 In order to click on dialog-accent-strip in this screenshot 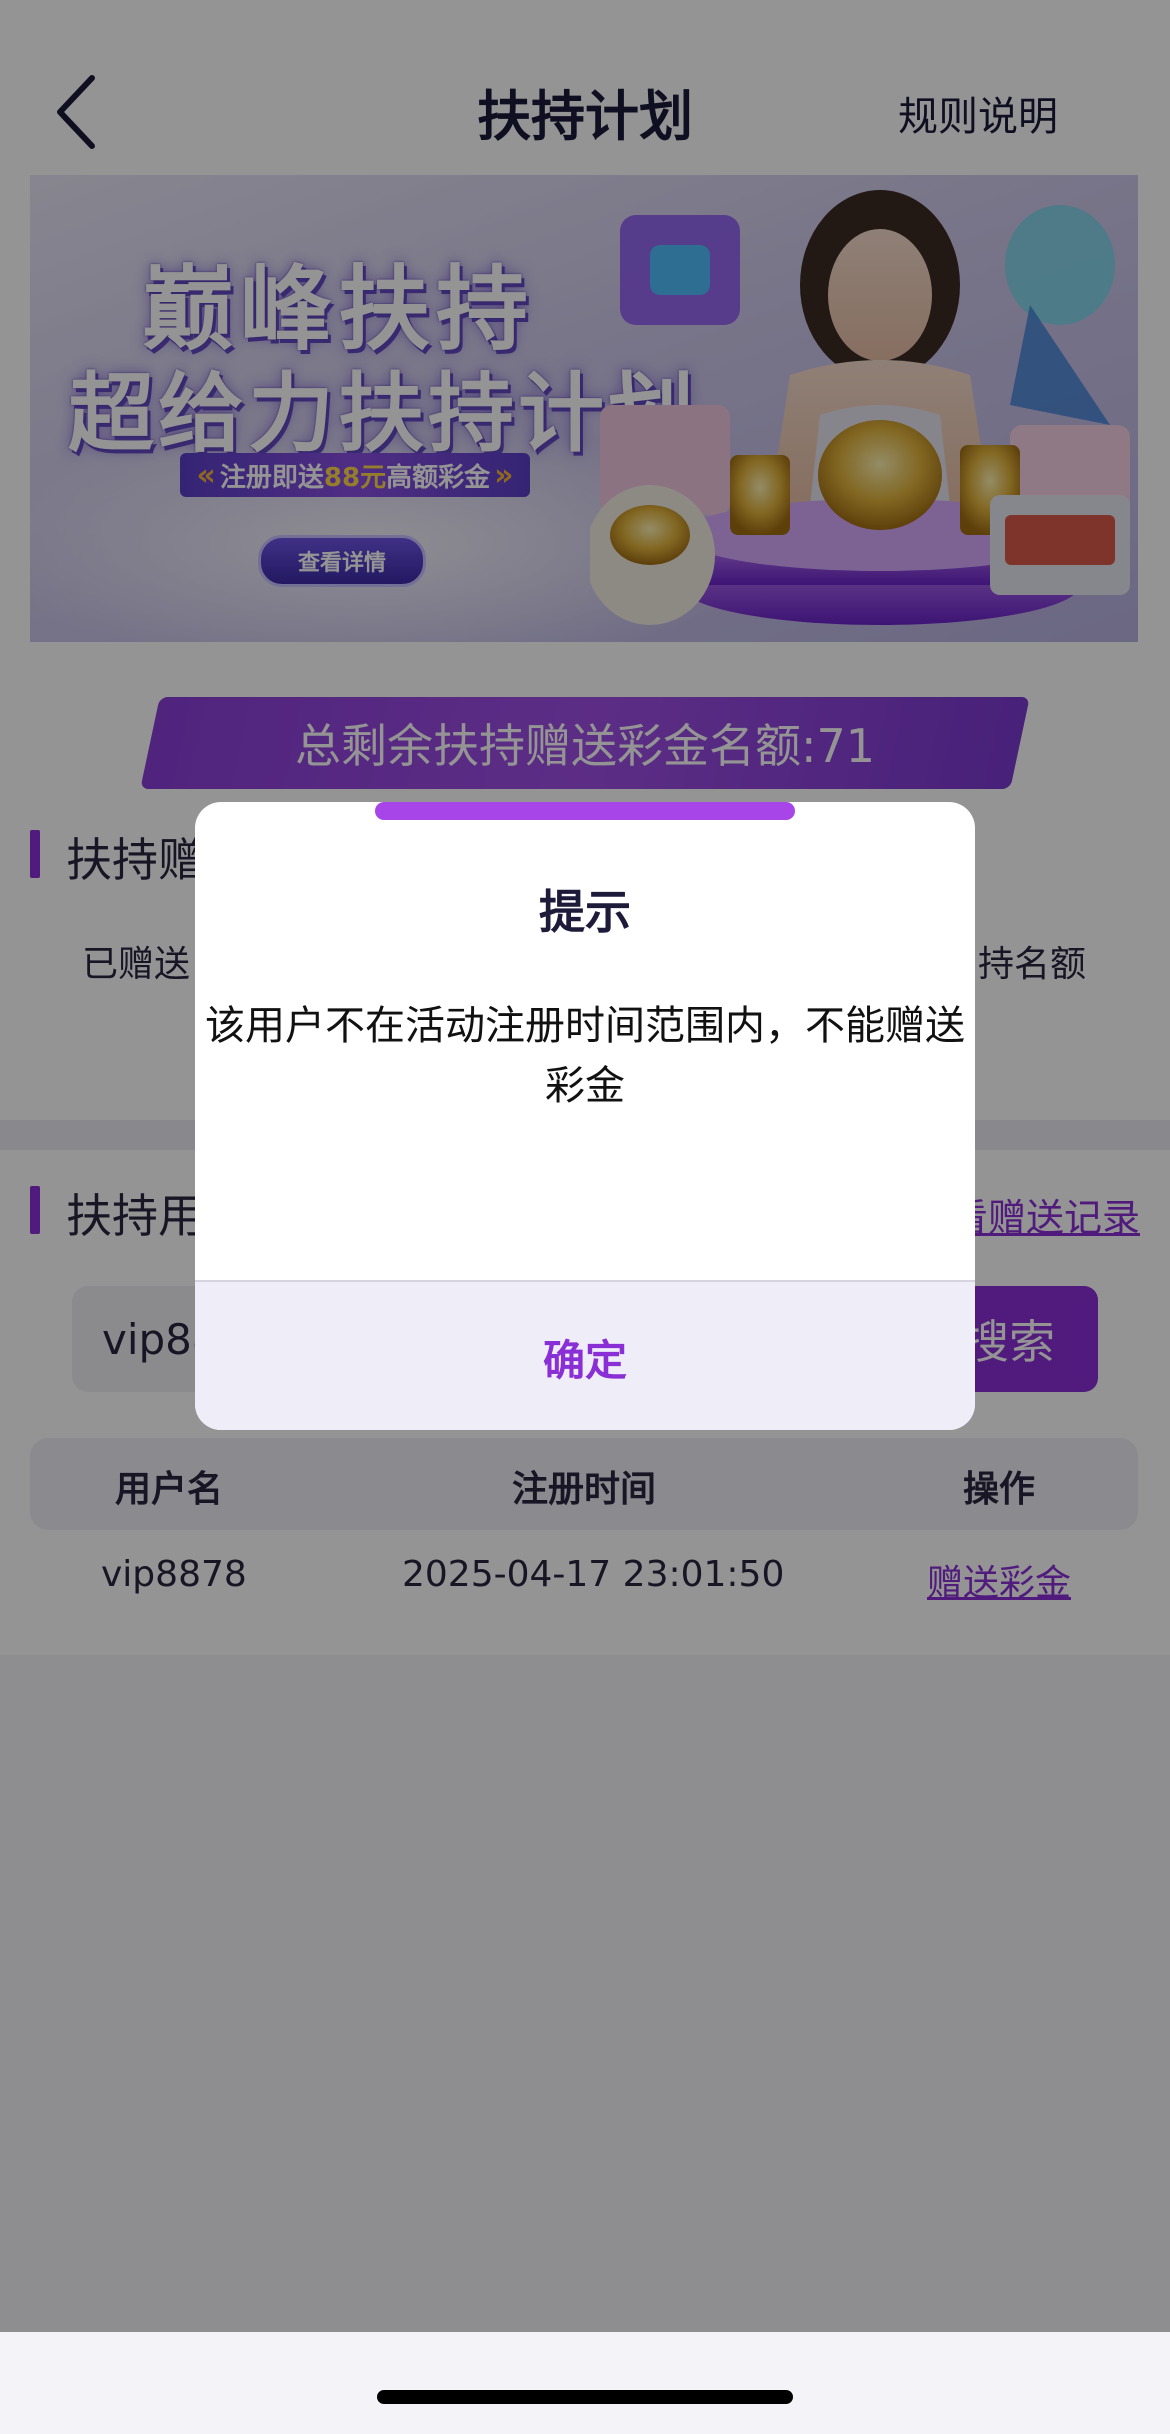, I will do `click(585, 811)`.